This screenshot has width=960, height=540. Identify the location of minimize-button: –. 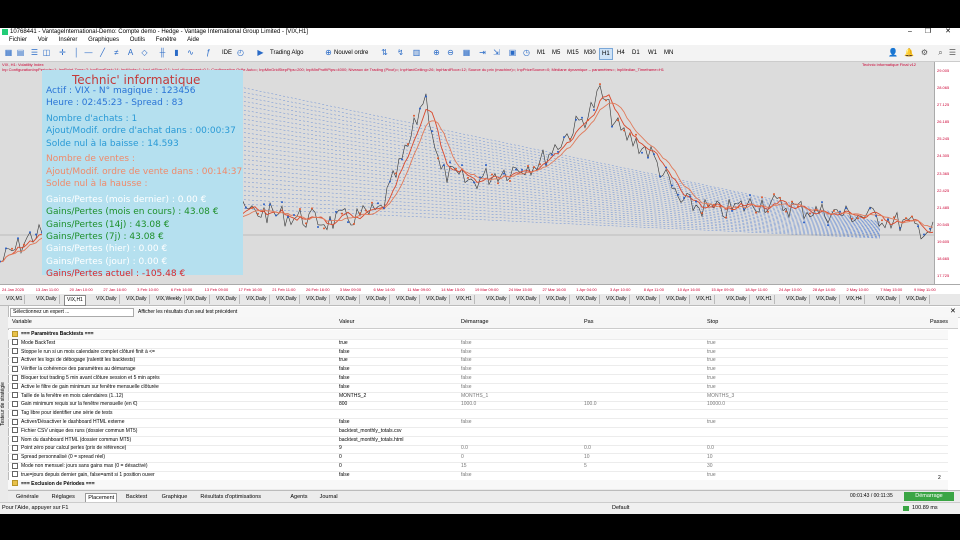
(910, 32).